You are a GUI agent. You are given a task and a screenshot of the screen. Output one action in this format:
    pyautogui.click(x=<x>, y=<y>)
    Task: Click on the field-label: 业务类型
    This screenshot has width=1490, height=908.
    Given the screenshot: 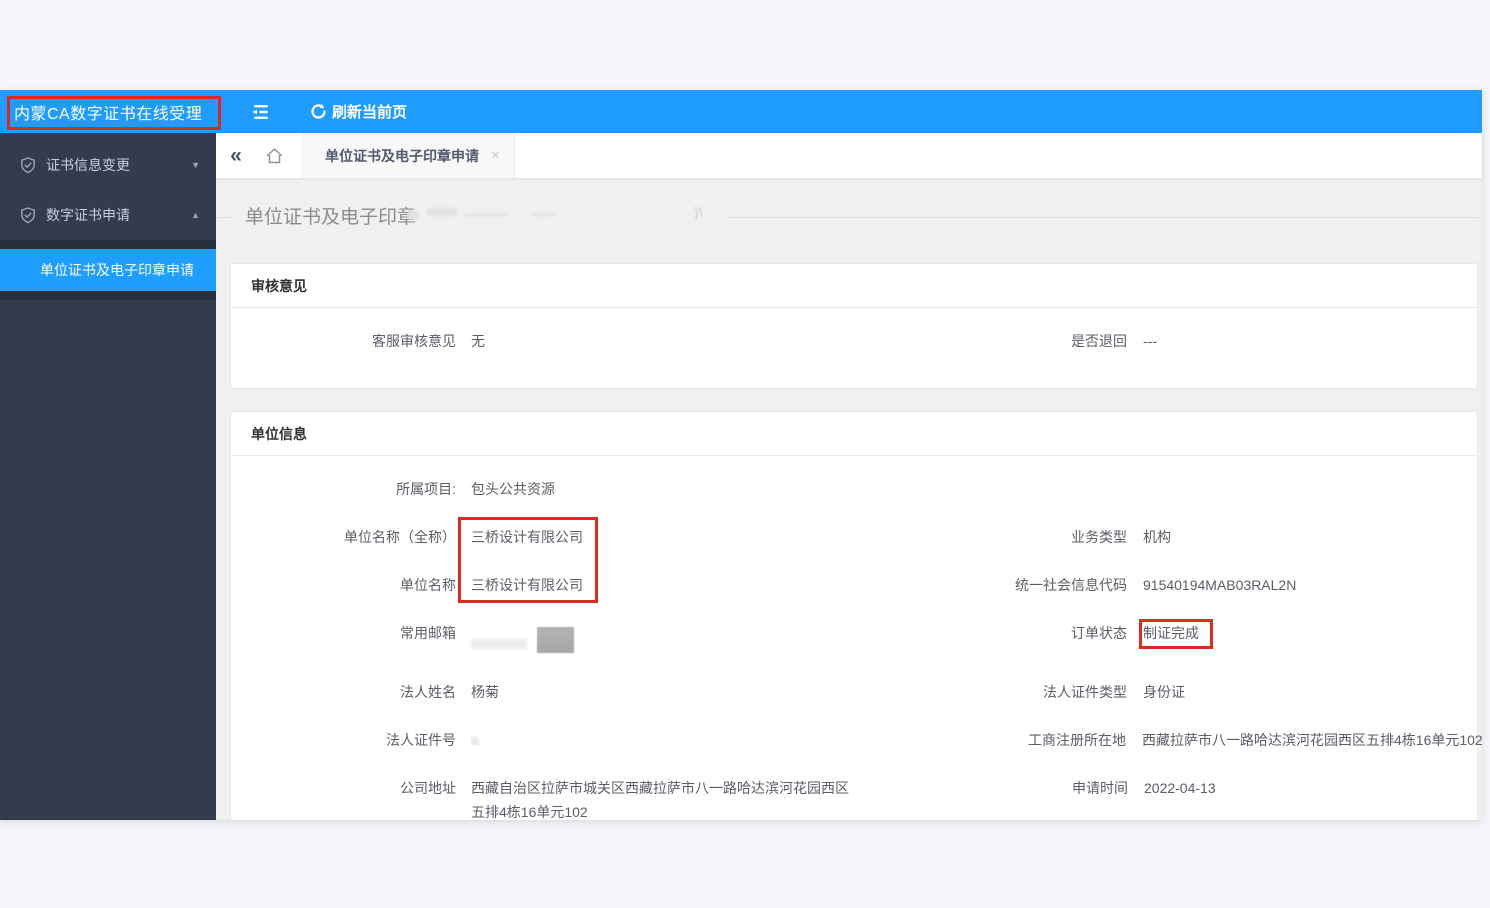 What is the action you would take?
    pyautogui.click(x=1099, y=537)
    